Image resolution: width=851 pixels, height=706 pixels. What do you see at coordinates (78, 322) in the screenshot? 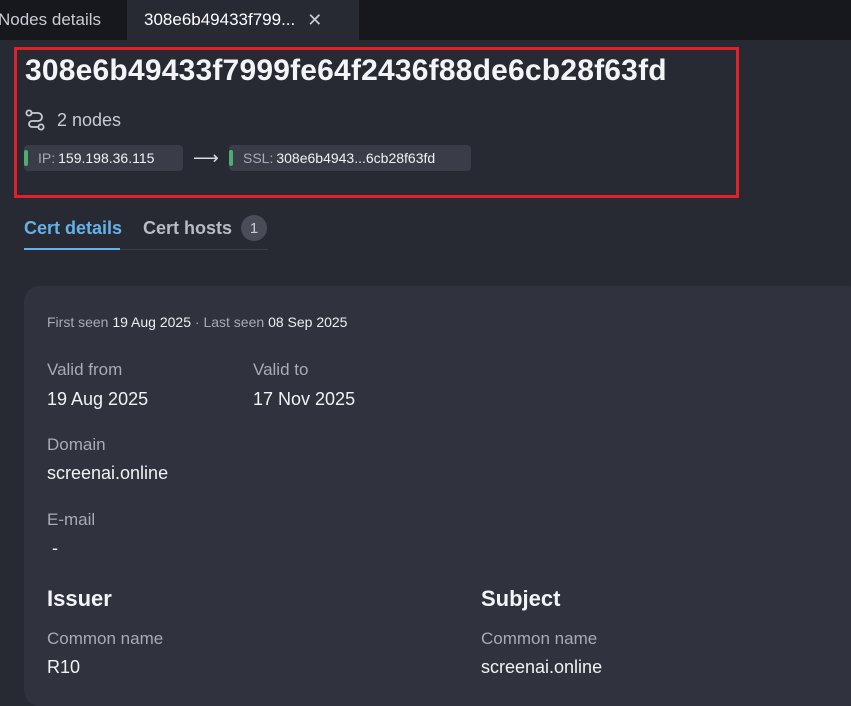
I see `first-seen-label: First seen` at bounding box center [78, 322].